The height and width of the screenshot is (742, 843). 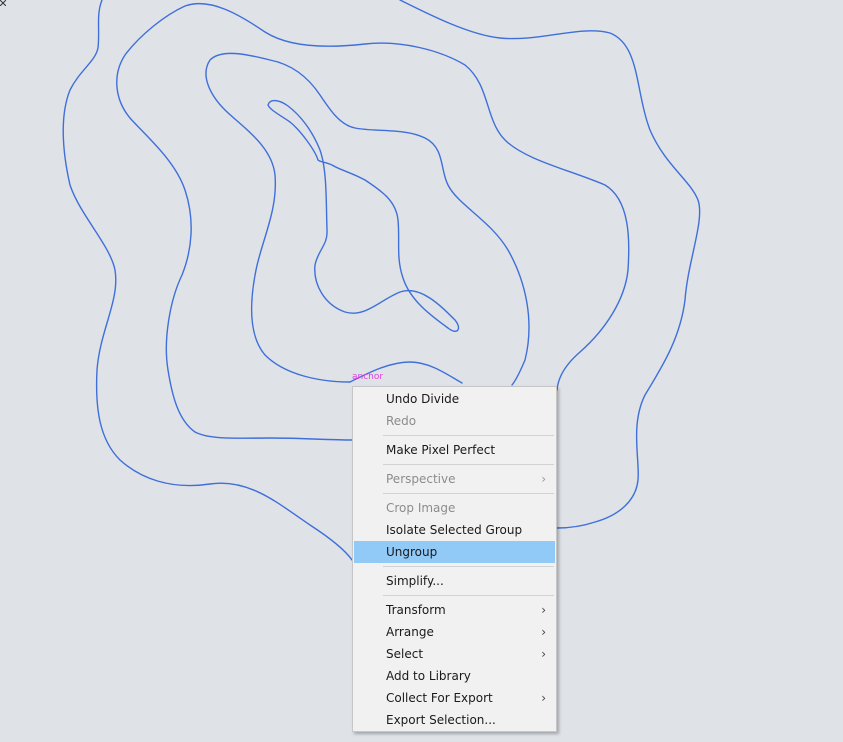 I want to click on menu-item-label: Collect For Export, so click(x=439, y=698).